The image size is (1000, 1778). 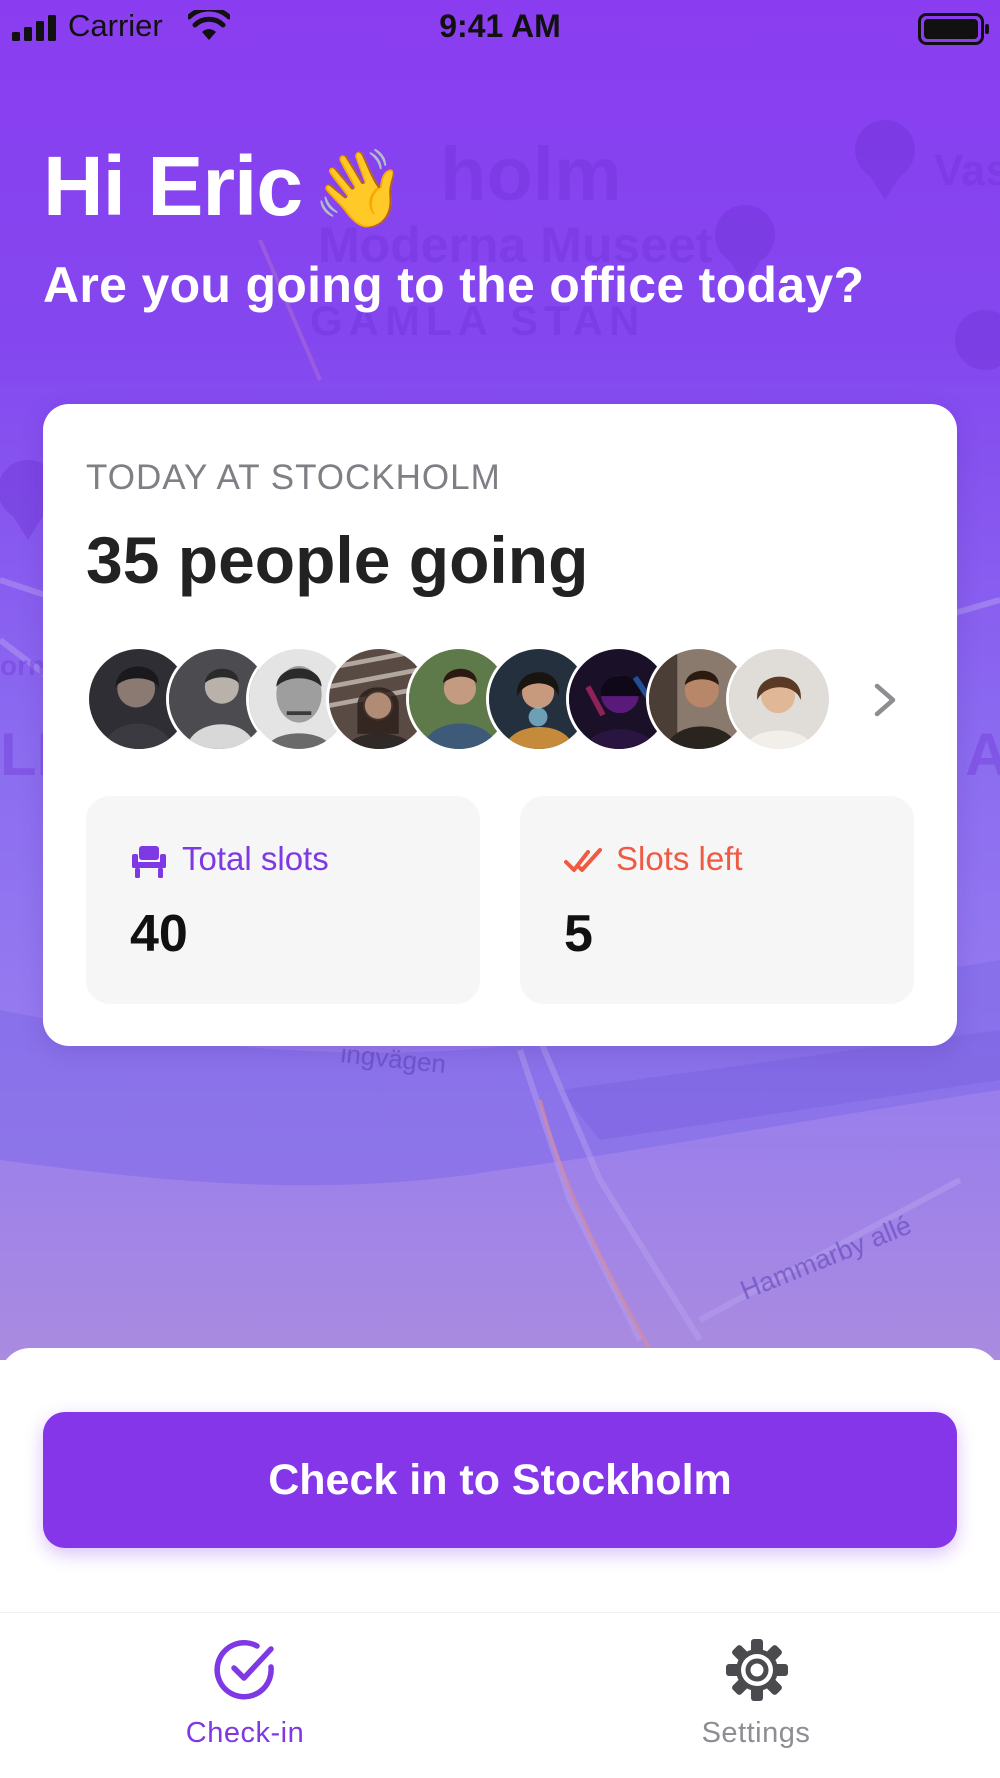 What do you see at coordinates (466, 700) in the screenshot?
I see `attendee-avatars` at bounding box center [466, 700].